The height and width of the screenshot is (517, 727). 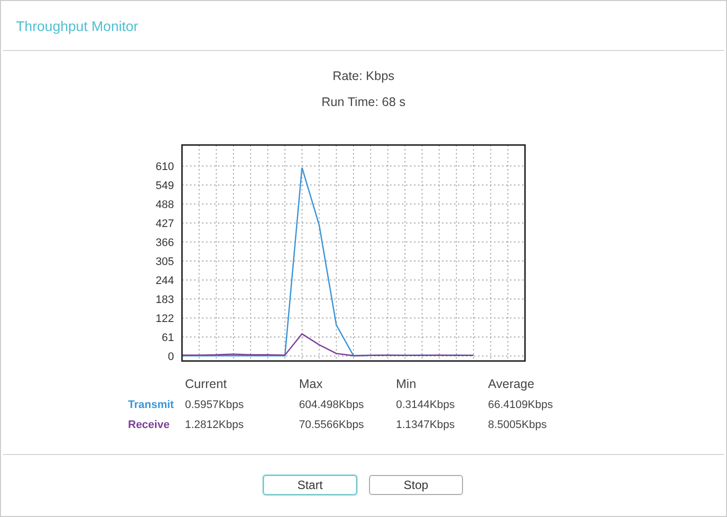 What do you see at coordinates (165, 167) in the screenshot?
I see `y-axis-label: 610` at bounding box center [165, 167].